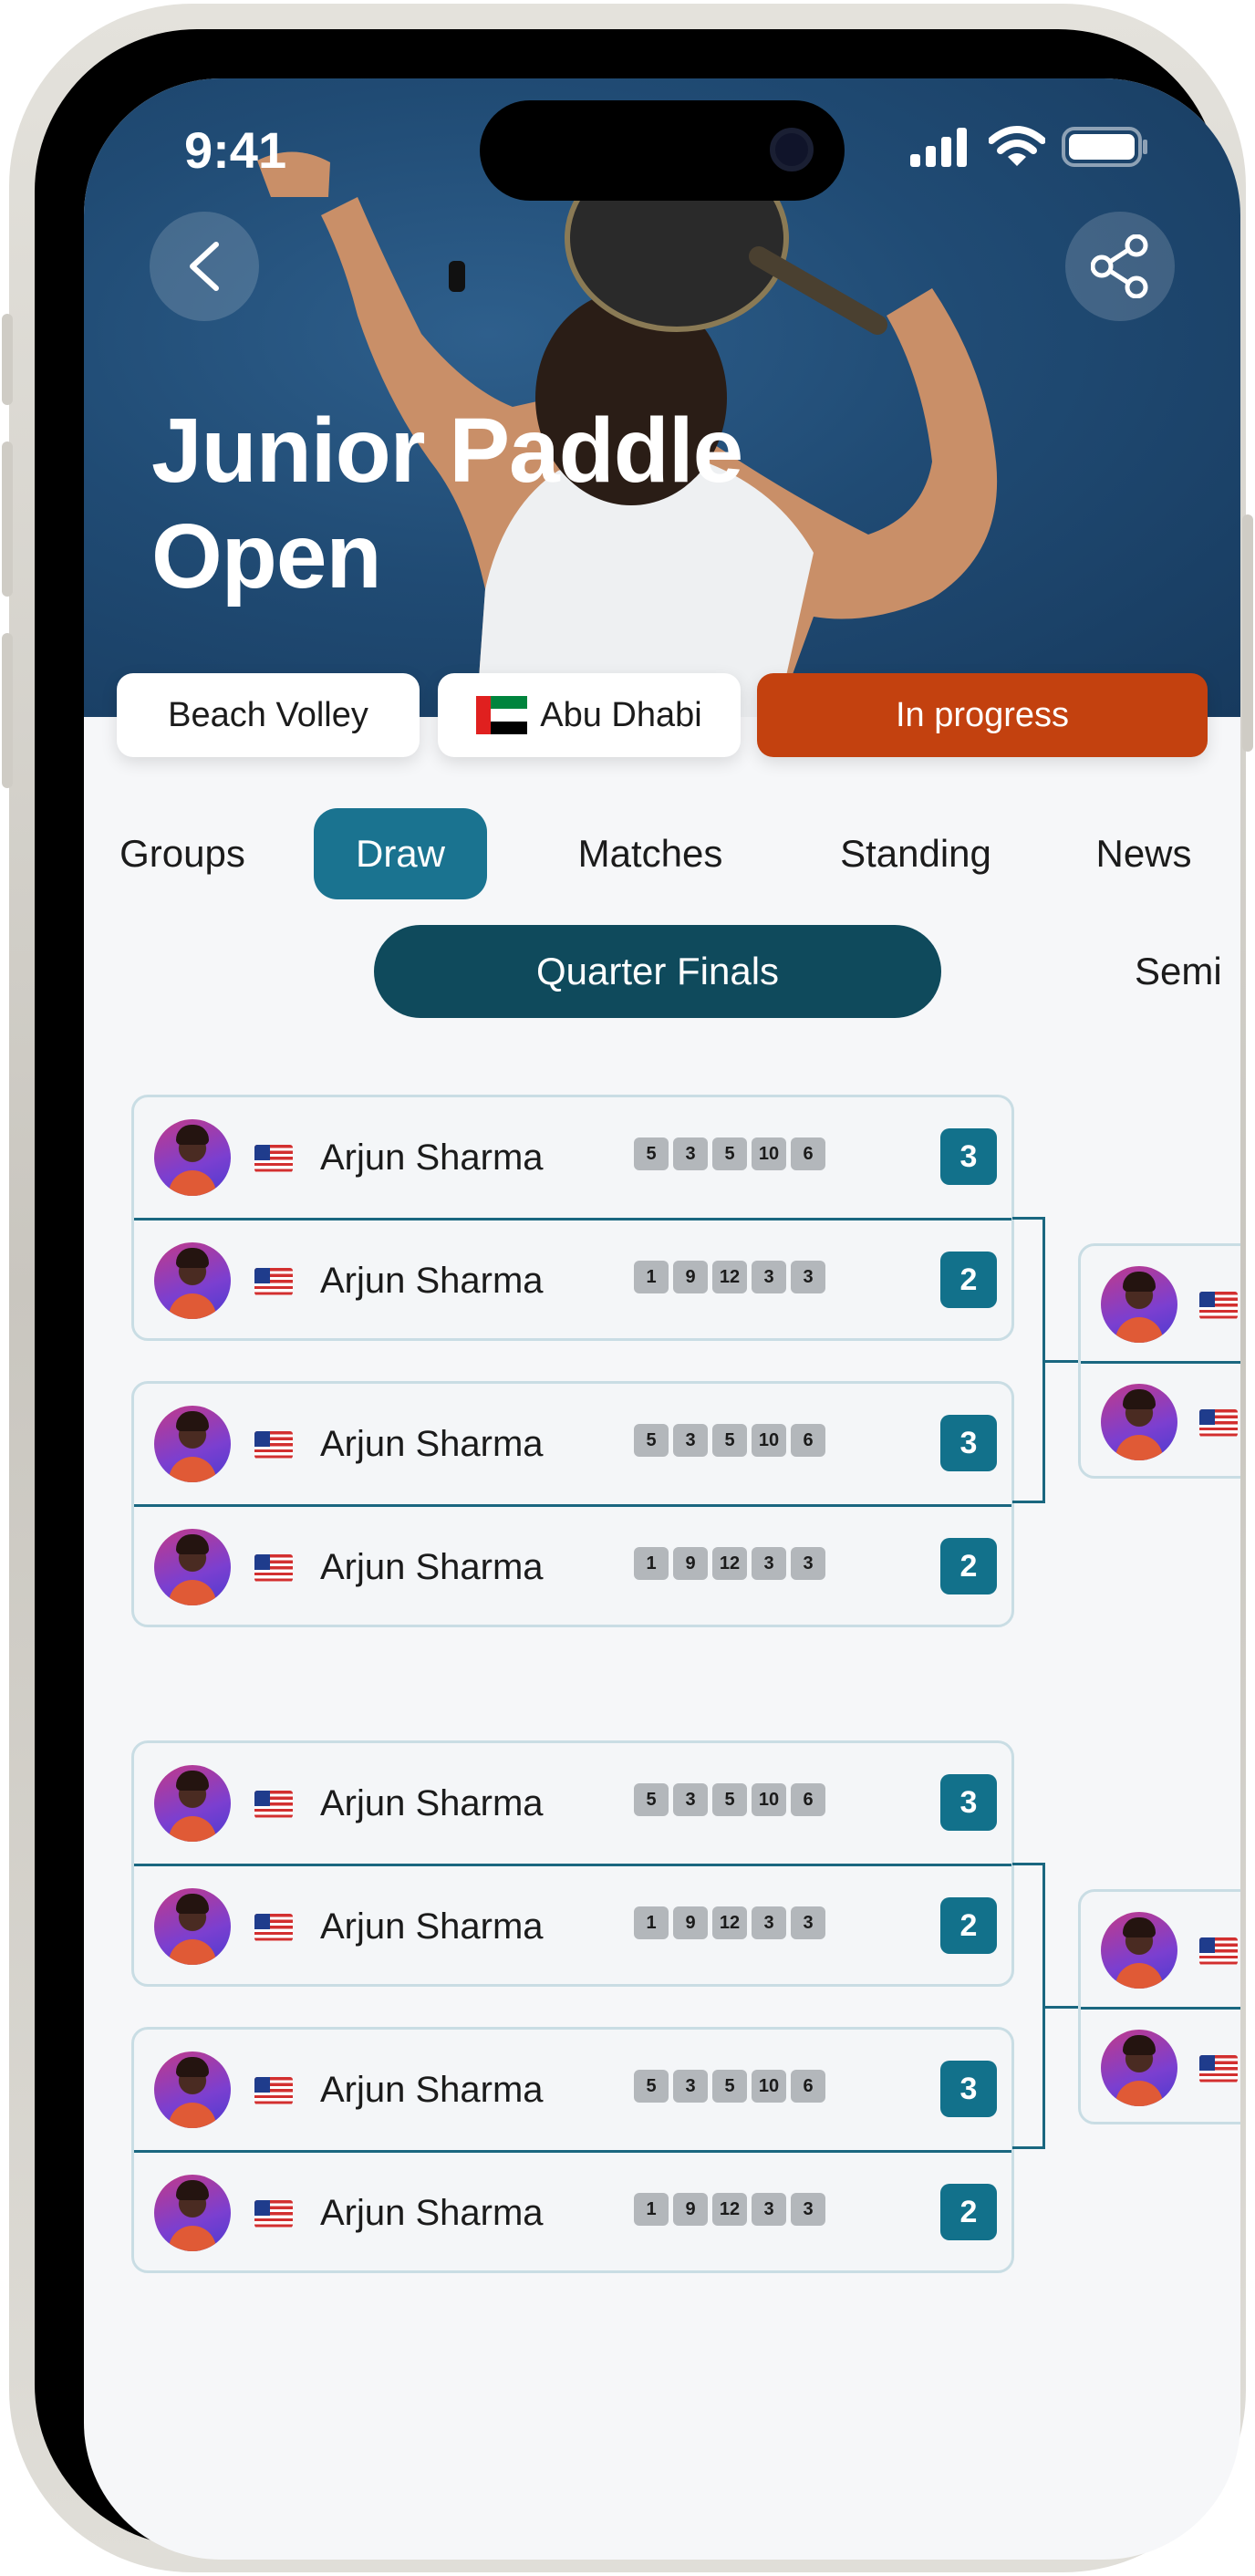  I want to click on round-semi: Semi, so click(1178, 971).